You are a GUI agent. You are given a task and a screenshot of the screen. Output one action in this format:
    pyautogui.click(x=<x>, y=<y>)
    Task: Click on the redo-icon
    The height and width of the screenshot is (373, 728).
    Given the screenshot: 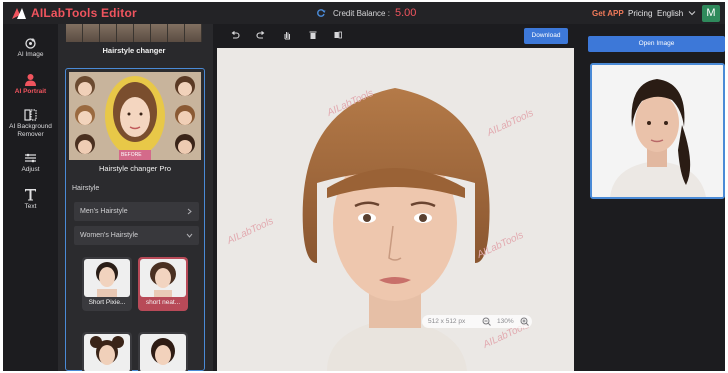 What is the action you would take?
    pyautogui.click(x=261, y=35)
    